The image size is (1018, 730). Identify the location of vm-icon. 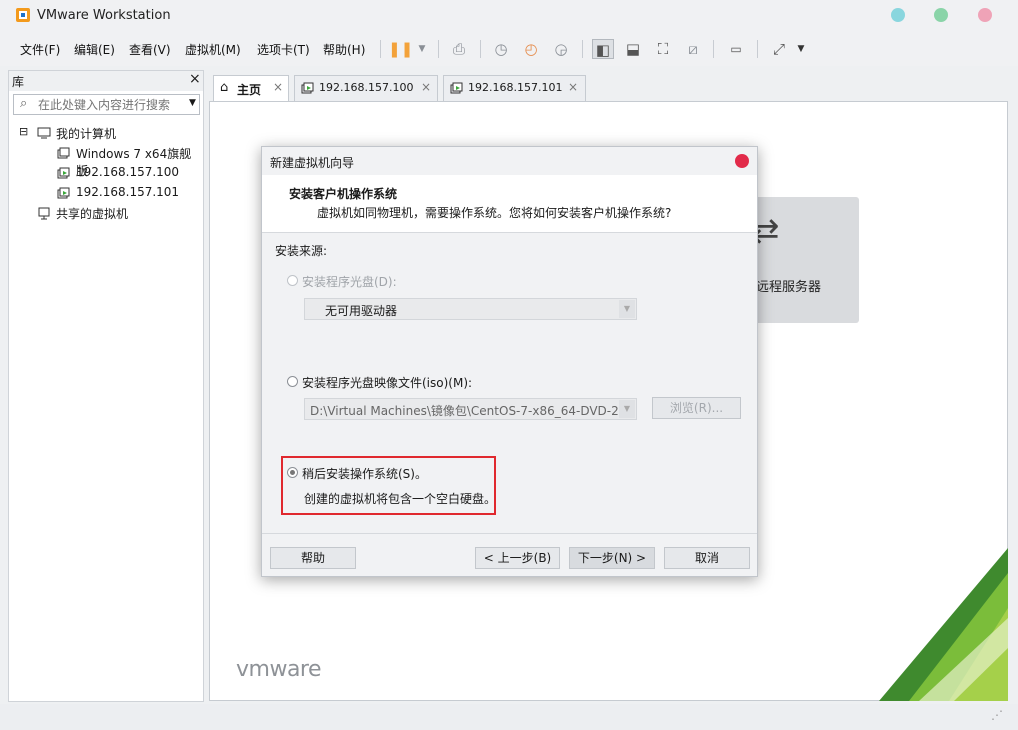
(63, 153).